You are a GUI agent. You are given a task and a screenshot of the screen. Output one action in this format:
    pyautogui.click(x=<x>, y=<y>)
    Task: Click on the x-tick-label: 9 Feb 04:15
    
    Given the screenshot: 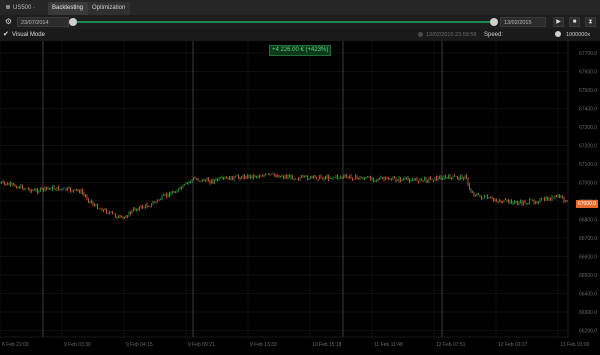 What is the action you would take?
    pyautogui.click(x=139, y=345)
    